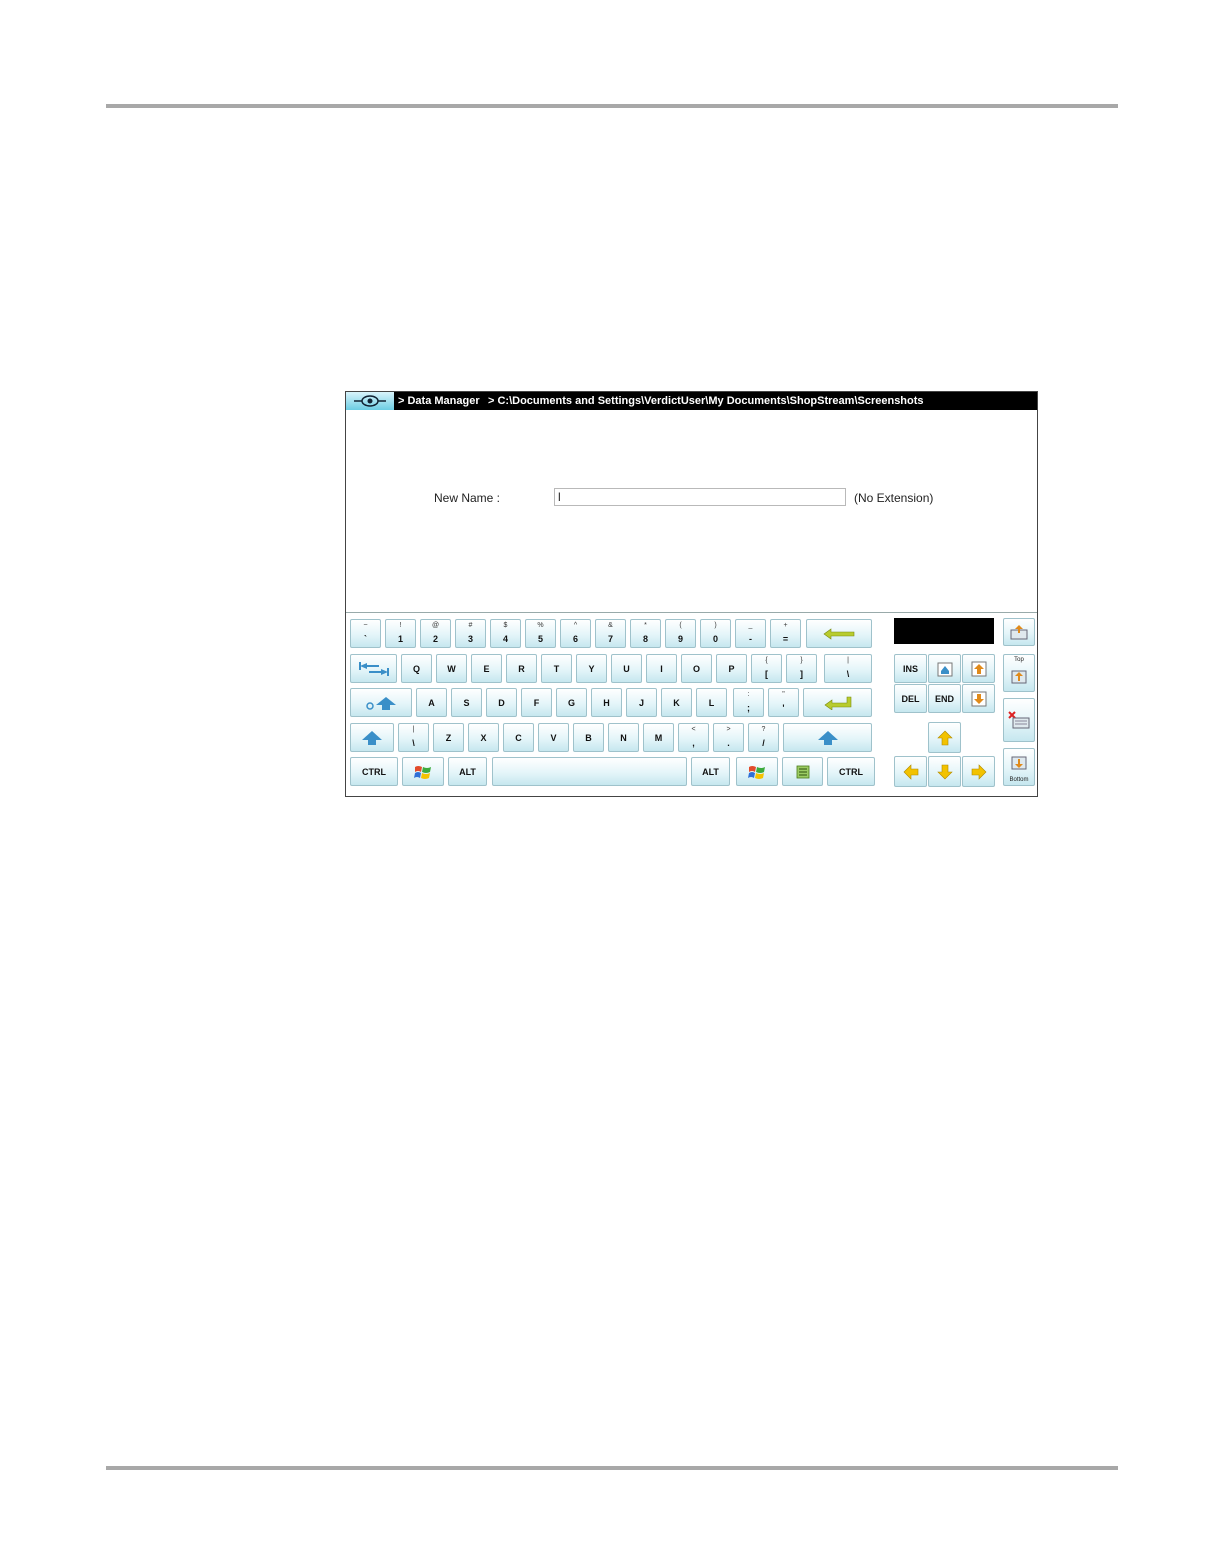 This screenshot has height=1566, width=1206. Describe the element at coordinates (978, 668) in the screenshot. I see `page-up-key` at that location.